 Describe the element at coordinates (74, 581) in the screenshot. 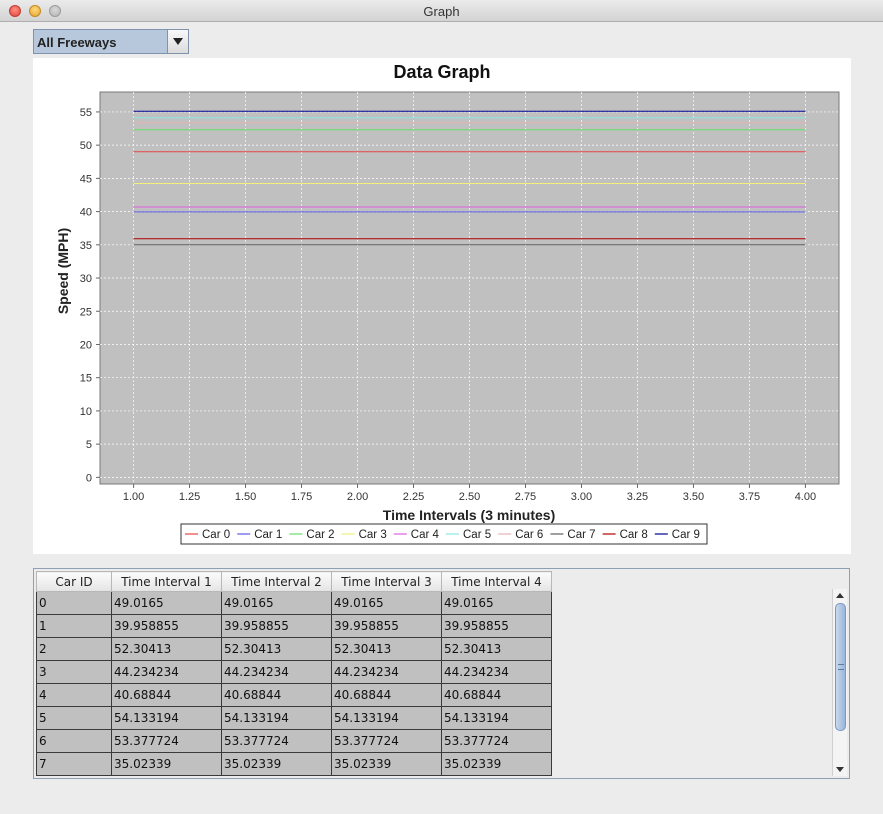

I see `column-header: Car ID` at that location.